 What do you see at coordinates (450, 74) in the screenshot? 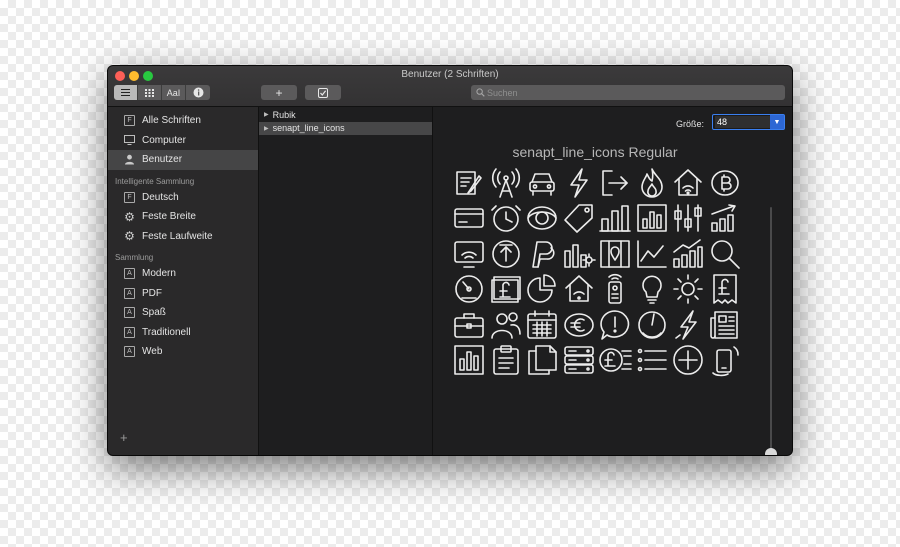
I see `window-title: Benutzer (2 Schriften)` at bounding box center [450, 74].